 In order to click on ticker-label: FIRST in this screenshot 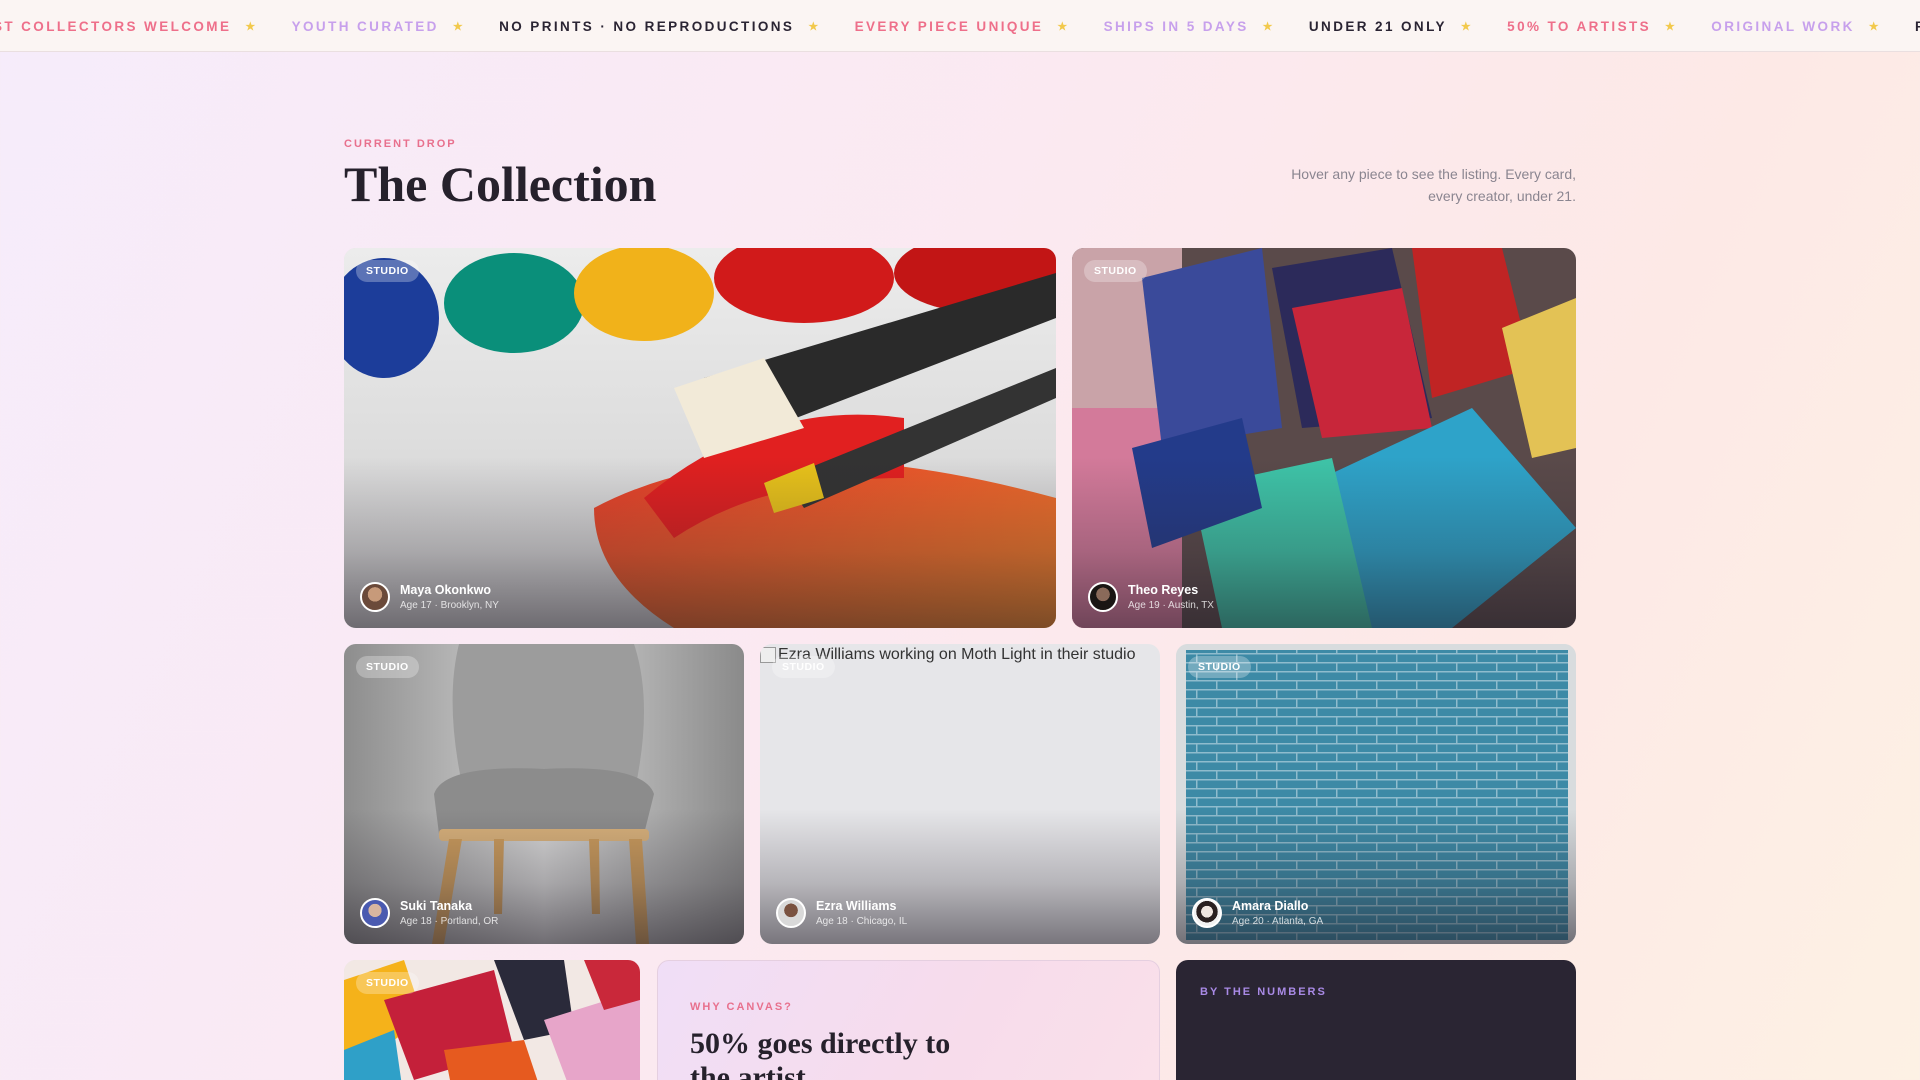, I will do `click(1917, 26)`.